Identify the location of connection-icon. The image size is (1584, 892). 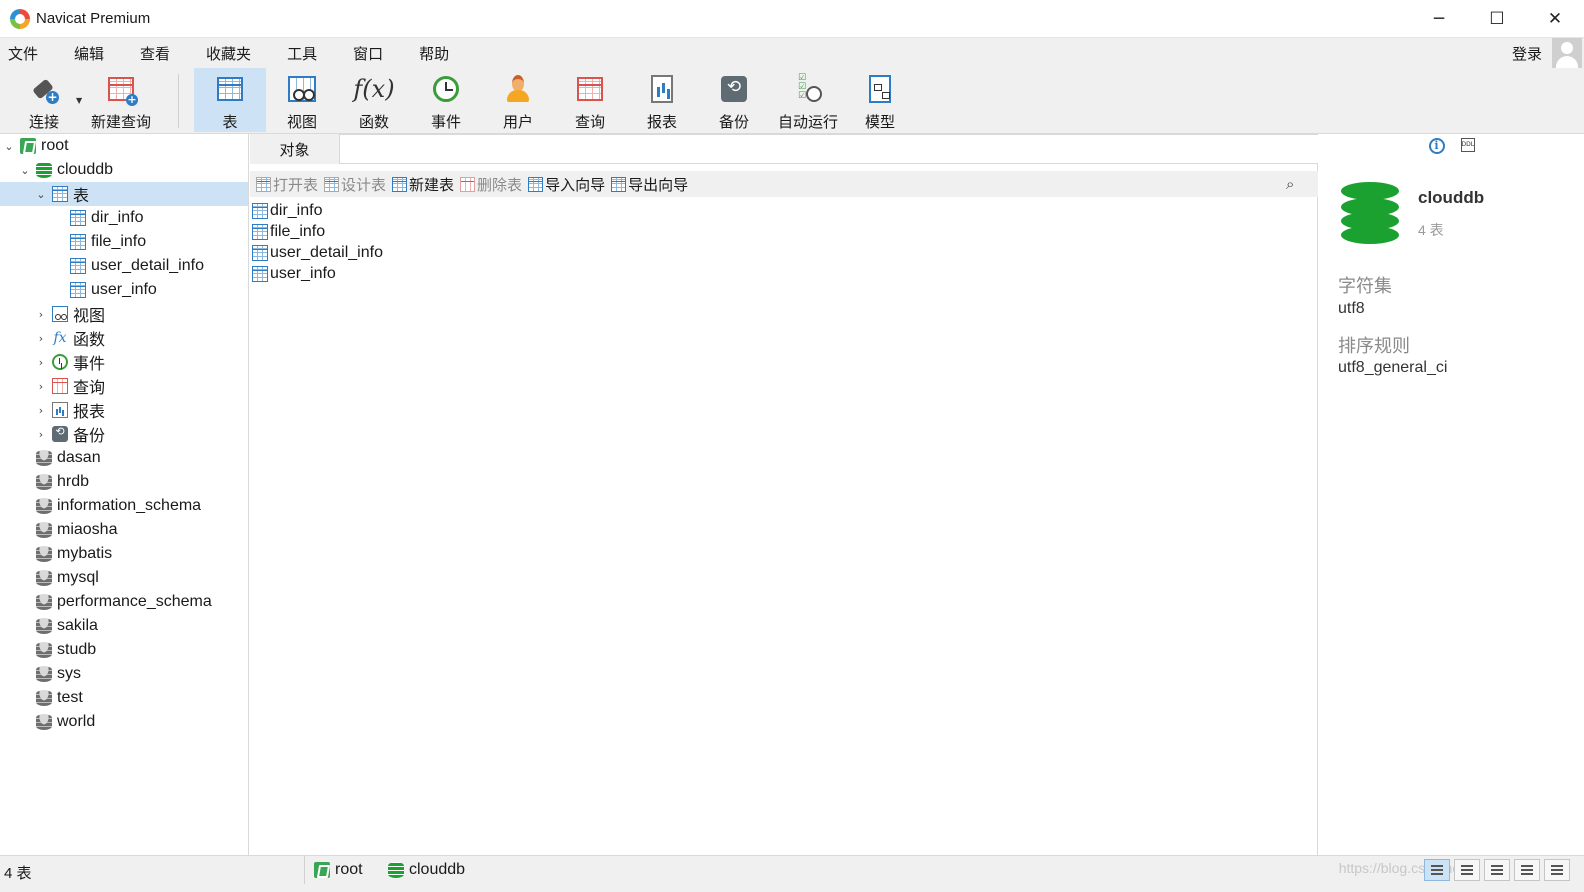
(322, 870).